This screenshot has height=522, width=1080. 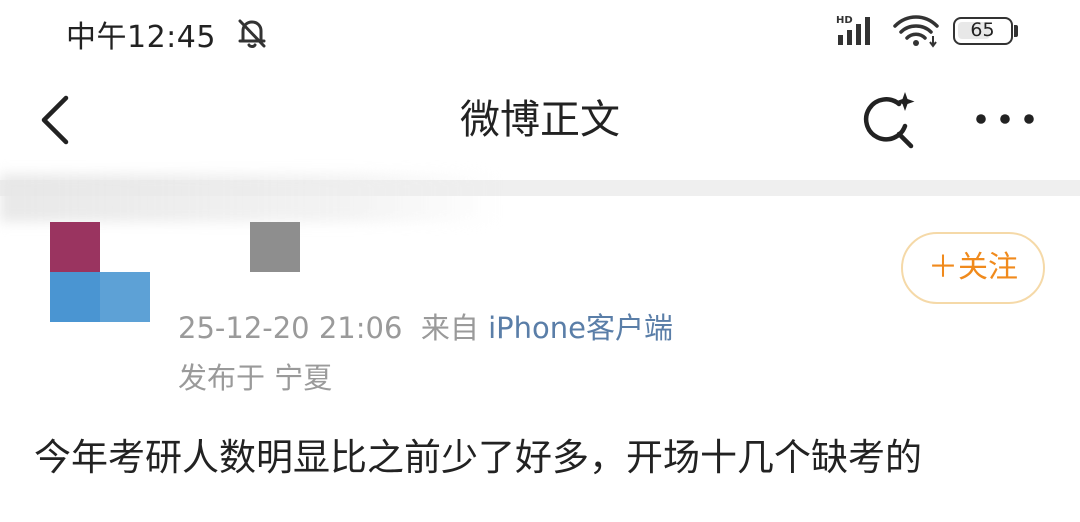 I want to click on network-label: HD, so click(x=844, y=20).